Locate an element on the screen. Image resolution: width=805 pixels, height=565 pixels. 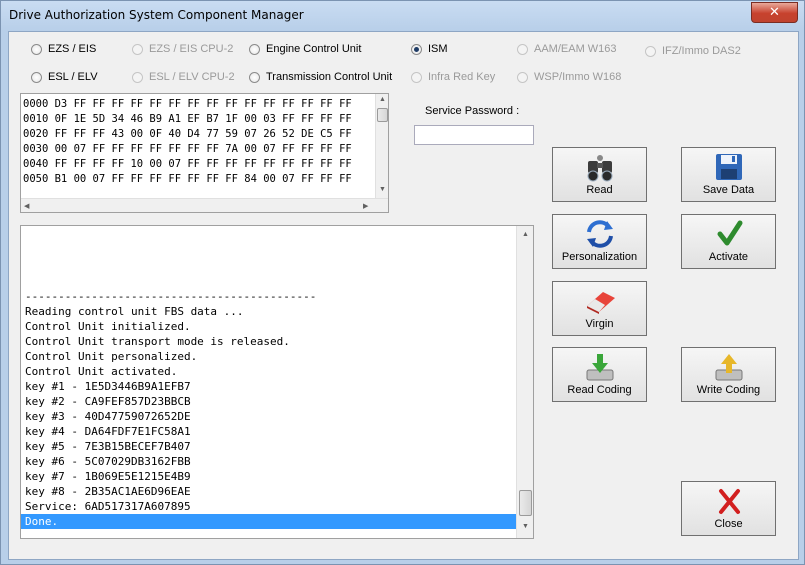
activate-button: Activate is located at coordinates (728, 241).